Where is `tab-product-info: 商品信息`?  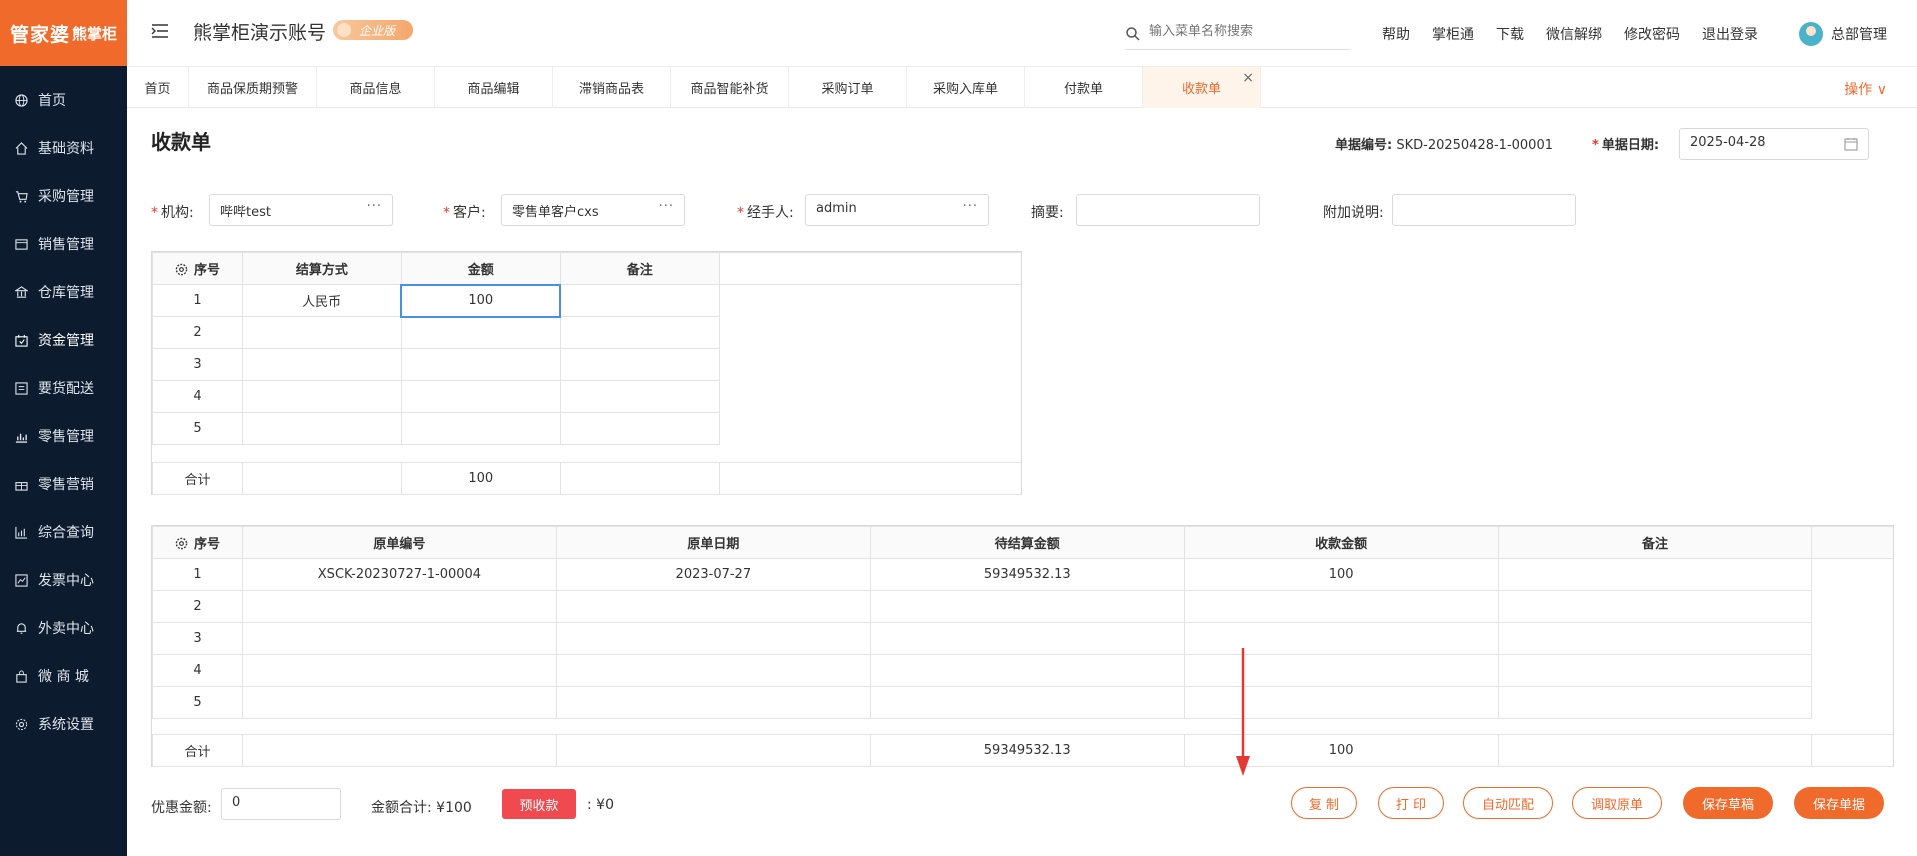
tab-product-info: 商品信息 is located at coordinates (376, 87).